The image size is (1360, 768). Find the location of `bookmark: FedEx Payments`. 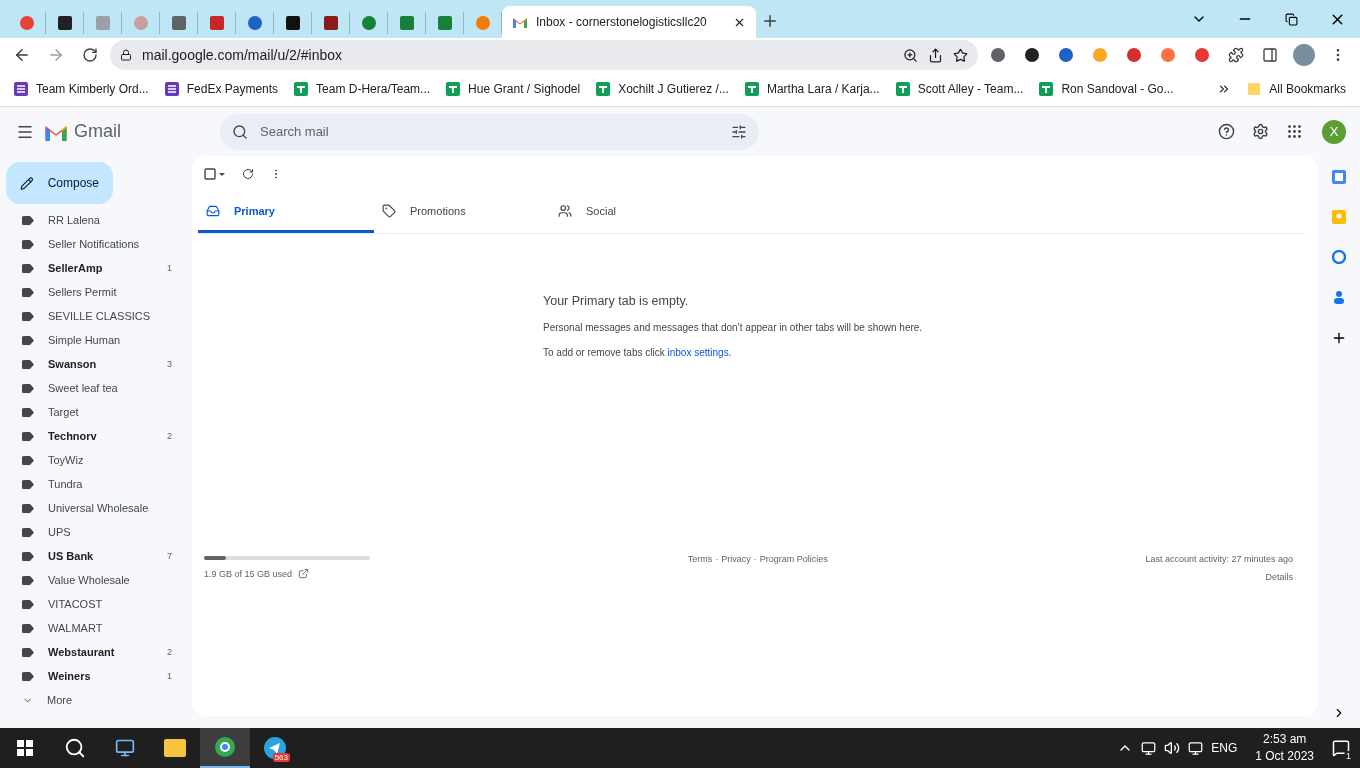

bookmark: FedEx Payments is located at coordinates (221, 89).